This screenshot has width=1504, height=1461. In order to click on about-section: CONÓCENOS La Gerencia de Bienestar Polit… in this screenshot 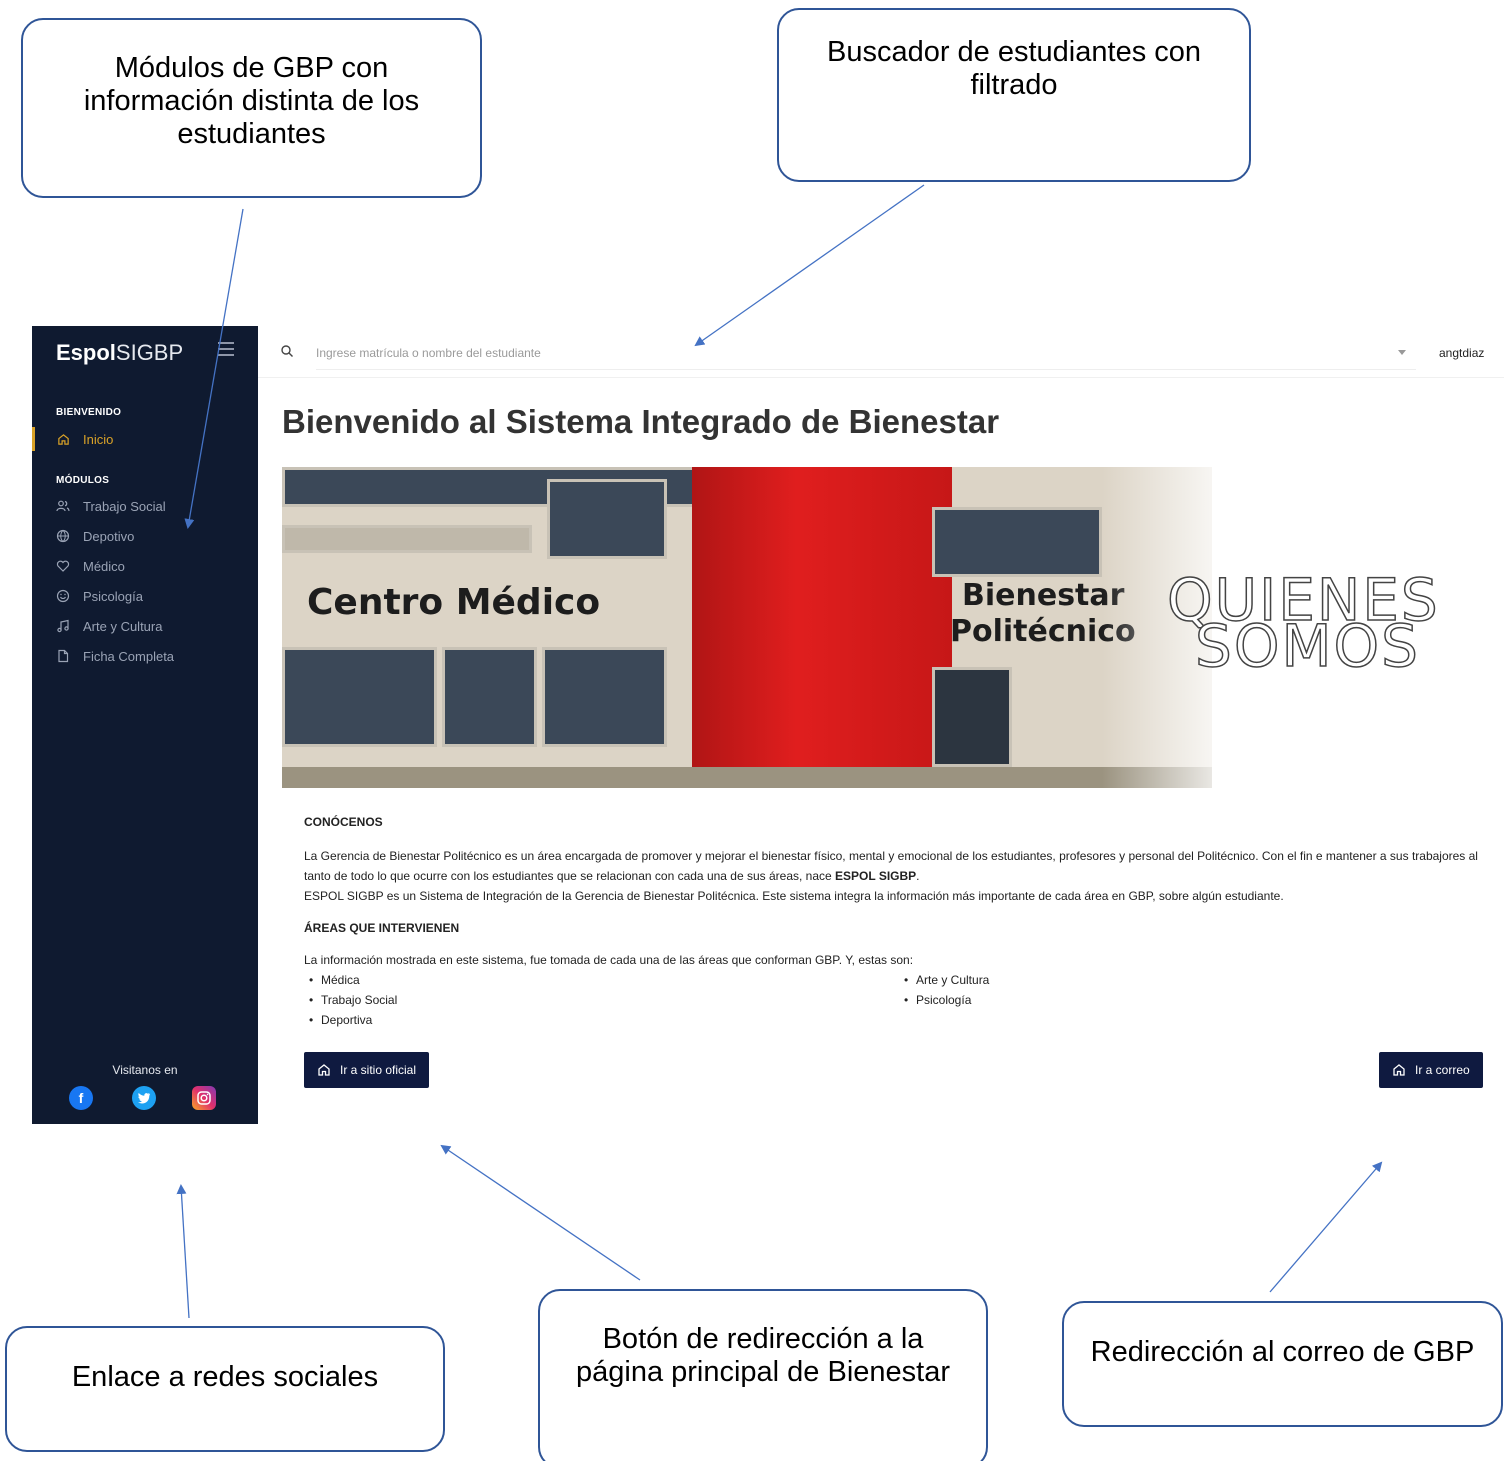, I will do `click(899, 921)`.